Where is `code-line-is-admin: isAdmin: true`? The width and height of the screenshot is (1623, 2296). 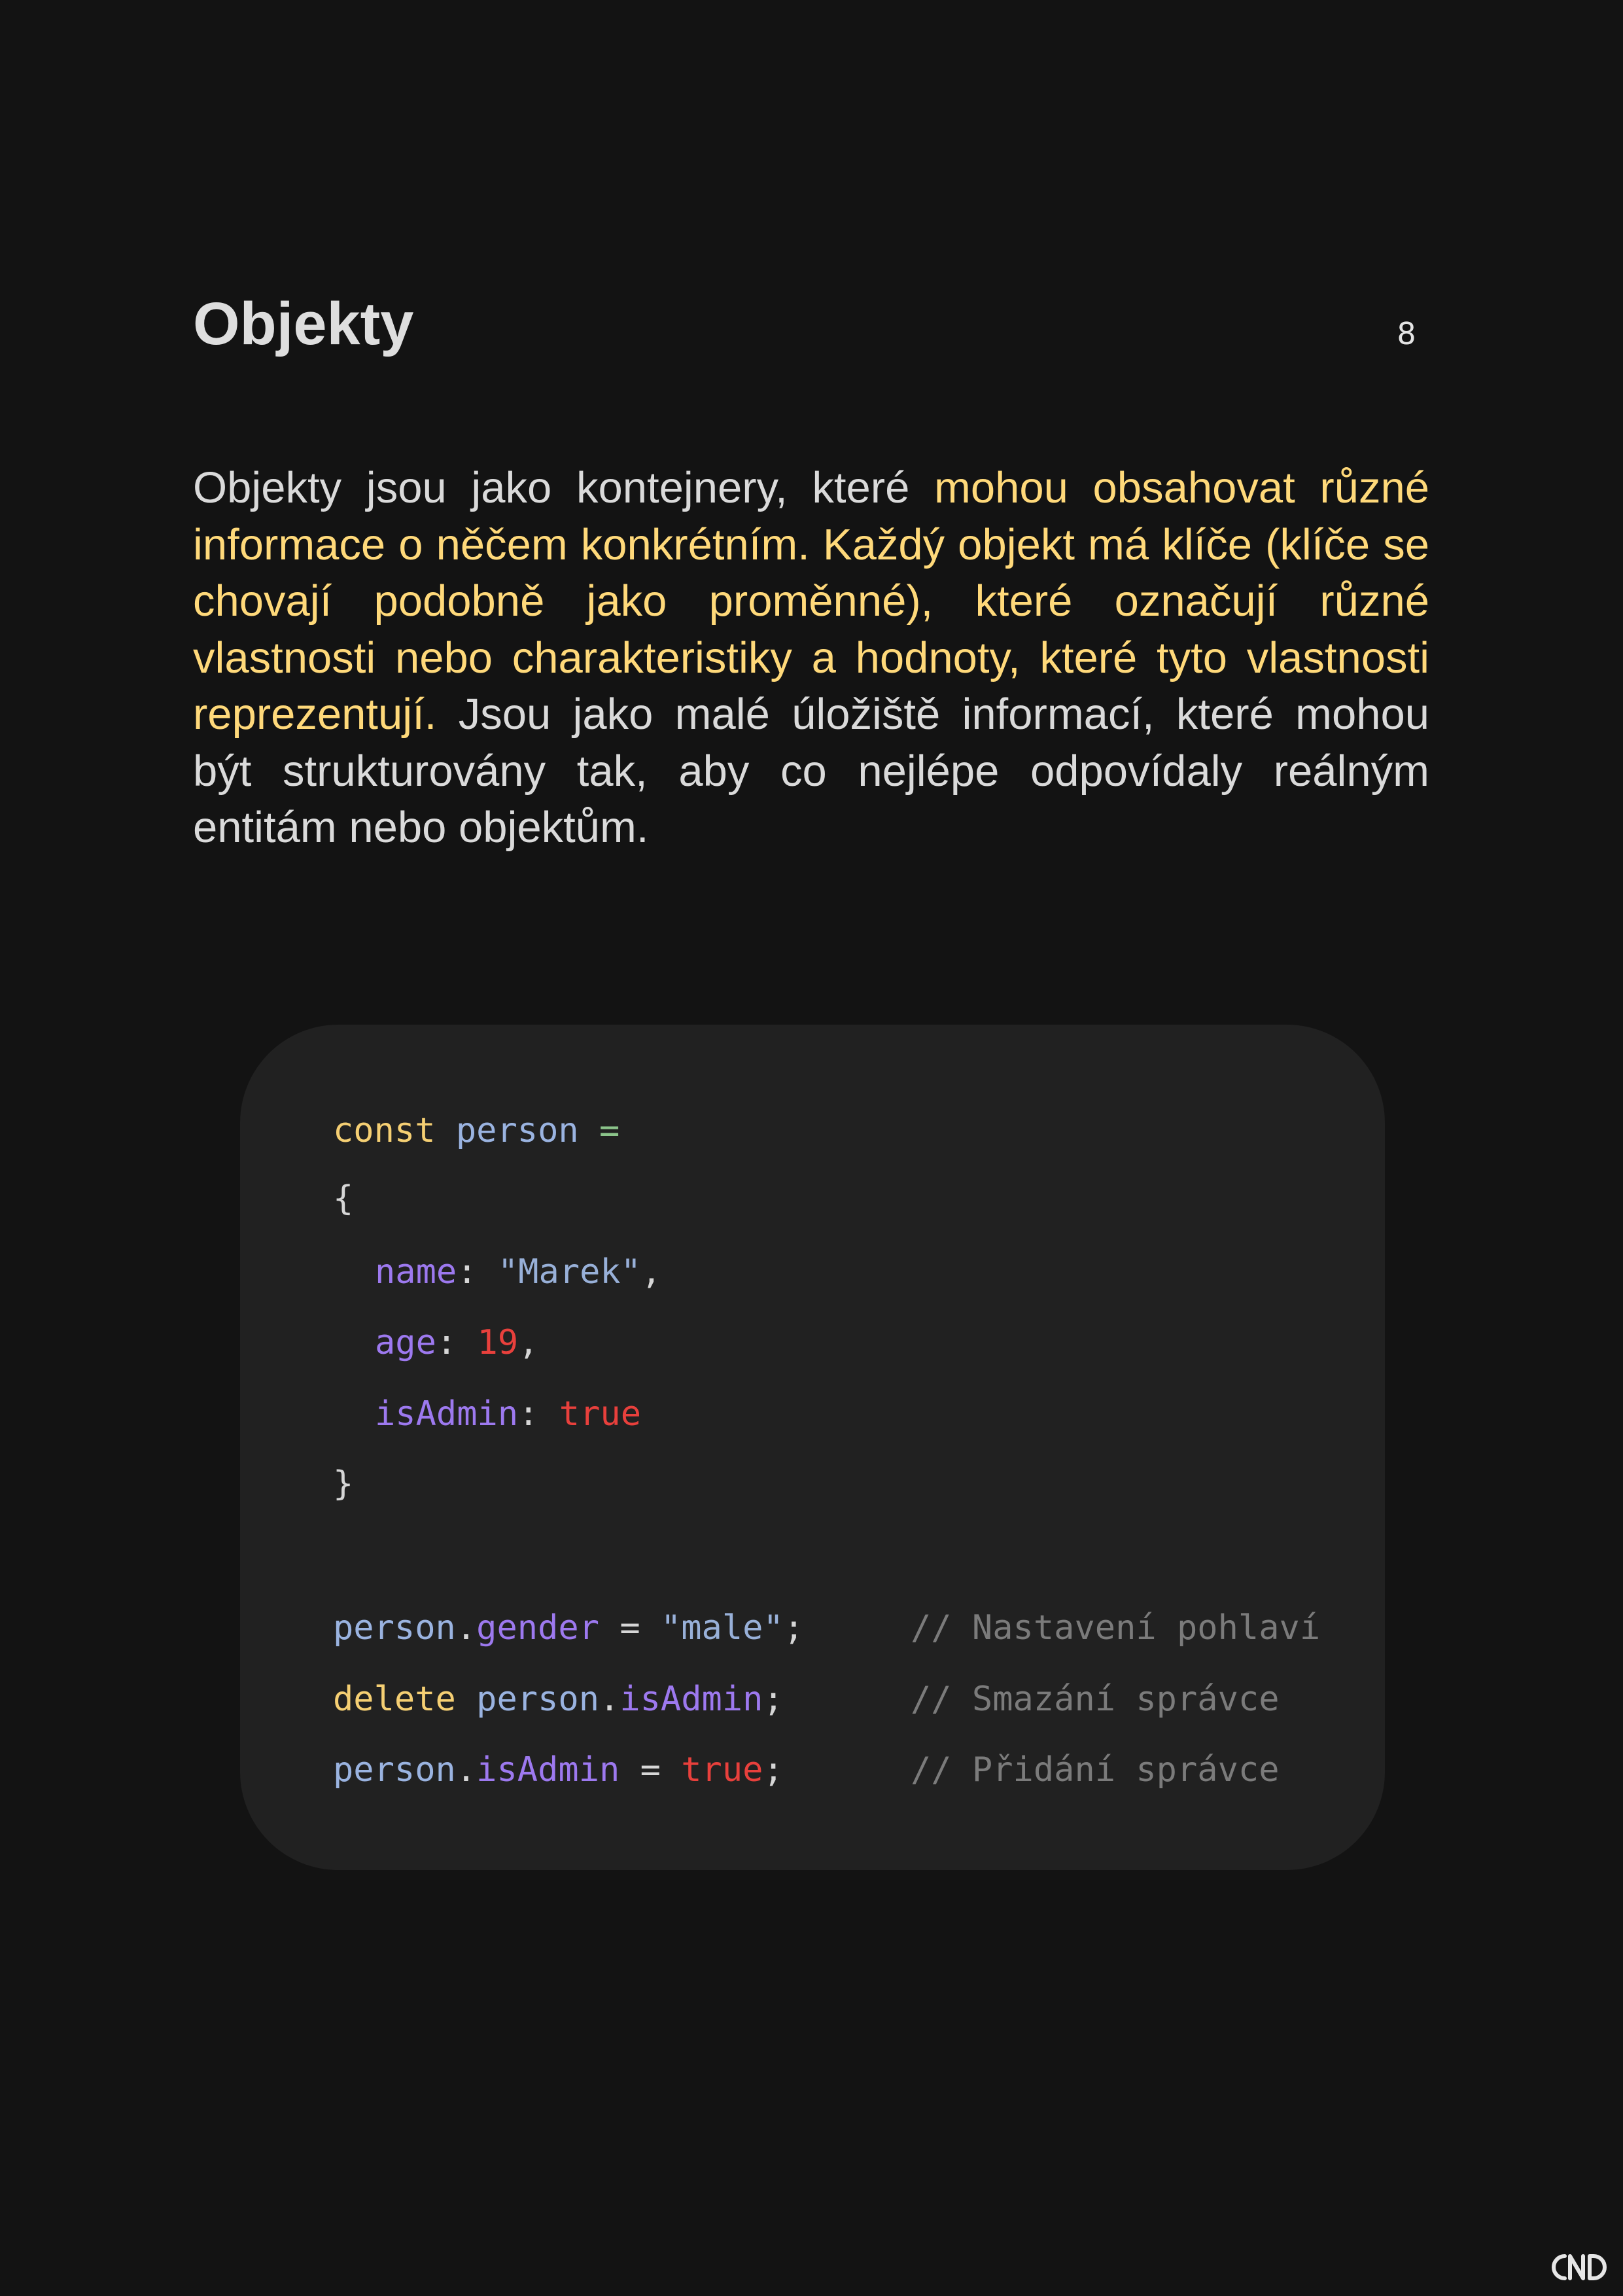
code-line-is-admin: isAdmin: true is located at coordinates (487, 1414).